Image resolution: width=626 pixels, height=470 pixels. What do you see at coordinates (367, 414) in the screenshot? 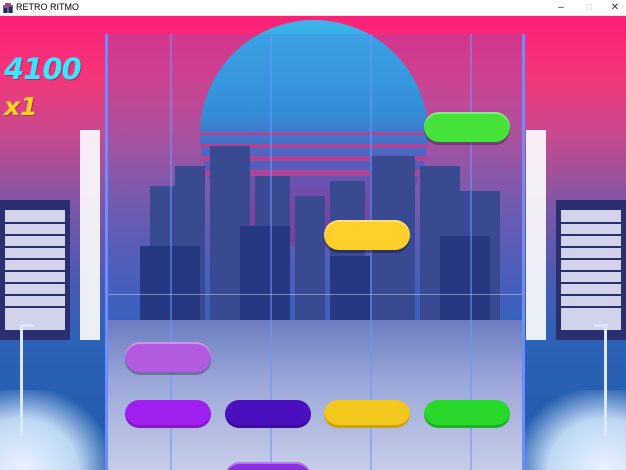
I see `target-yellow` at bounding box center [367, 414].